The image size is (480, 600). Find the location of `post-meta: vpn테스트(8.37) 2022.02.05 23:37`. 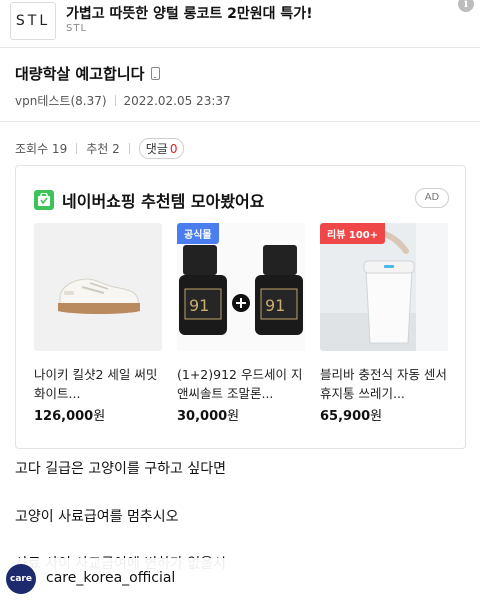

post-meta: vpn테스트(8.37) 2022.02.05 23:37 is located at coordinates (123, 100).